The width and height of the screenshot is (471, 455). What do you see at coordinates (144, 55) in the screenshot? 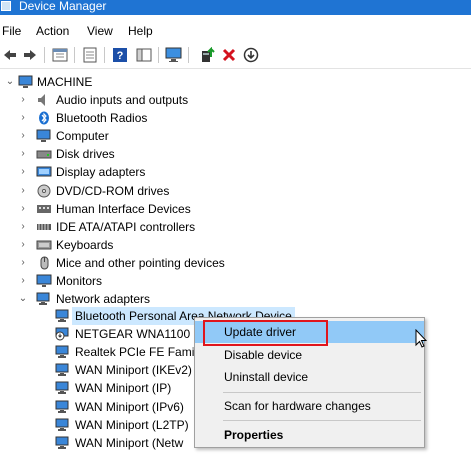
I see `details-panel-icon` at bounding box center [144, 55].